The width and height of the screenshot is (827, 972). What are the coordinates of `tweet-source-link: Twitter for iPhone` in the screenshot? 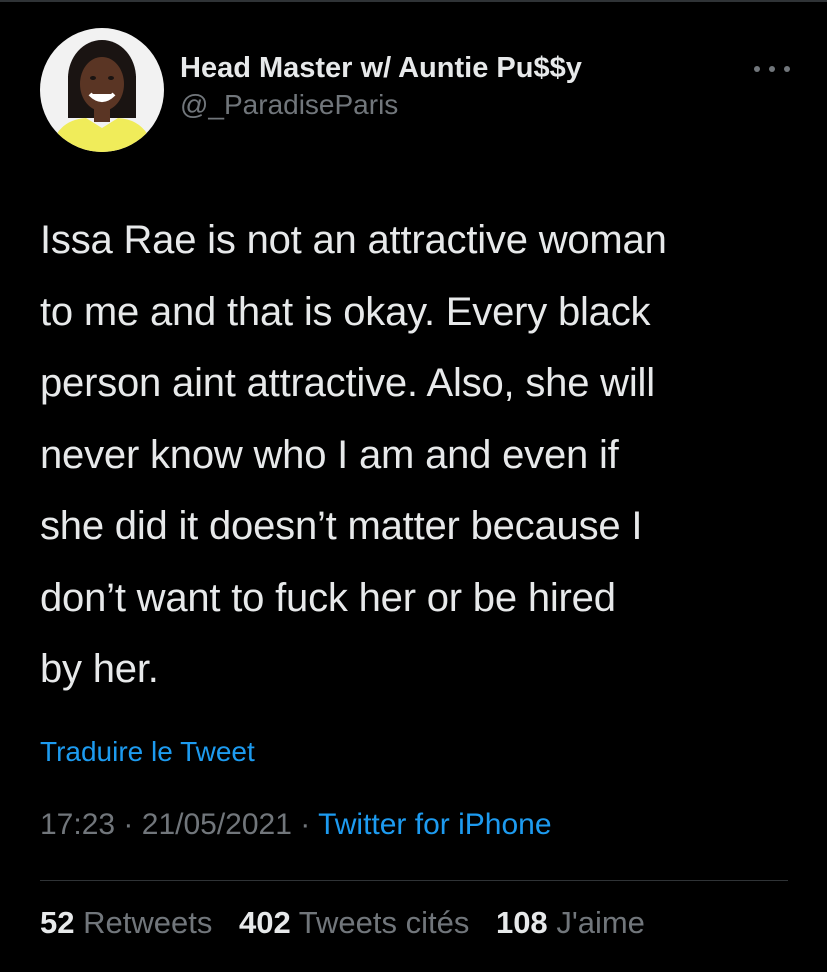 It's located at (434, 824).